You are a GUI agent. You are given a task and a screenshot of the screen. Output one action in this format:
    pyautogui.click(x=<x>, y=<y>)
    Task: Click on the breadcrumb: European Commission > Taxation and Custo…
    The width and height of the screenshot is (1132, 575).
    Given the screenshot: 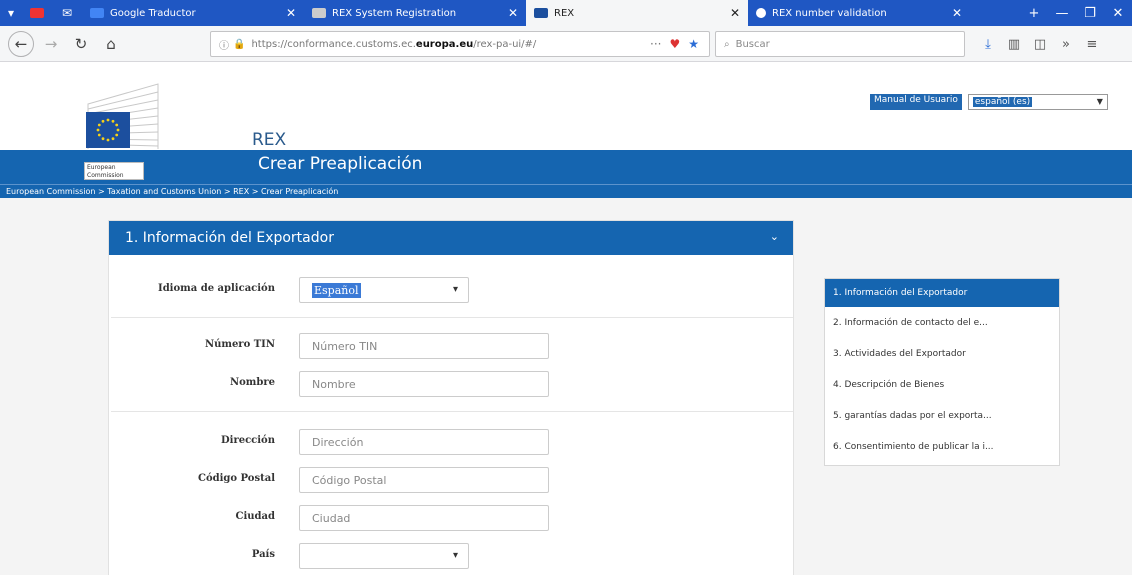 What is the action you would take?
    pyautogui.click(x=566, y=191)
    